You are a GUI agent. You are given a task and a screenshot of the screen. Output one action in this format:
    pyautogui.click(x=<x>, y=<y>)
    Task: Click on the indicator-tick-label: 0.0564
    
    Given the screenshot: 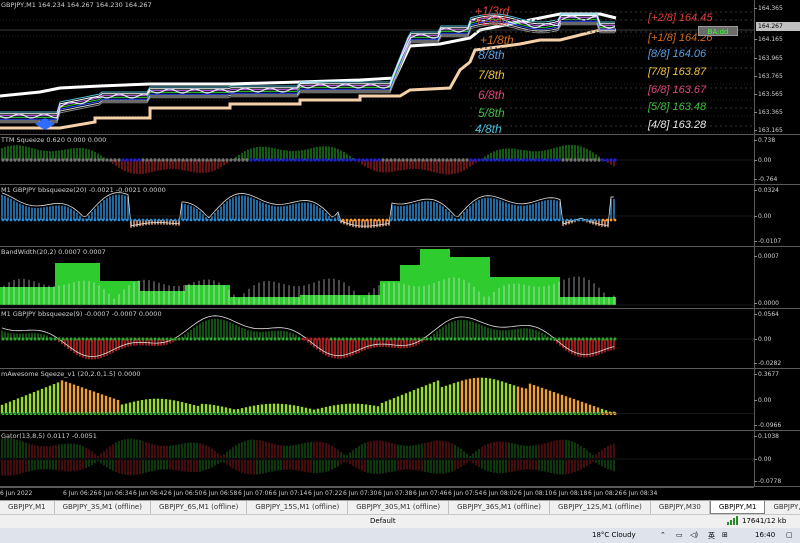 What is the action you would take?
    pyautogui.click(x=766, y=314)
    